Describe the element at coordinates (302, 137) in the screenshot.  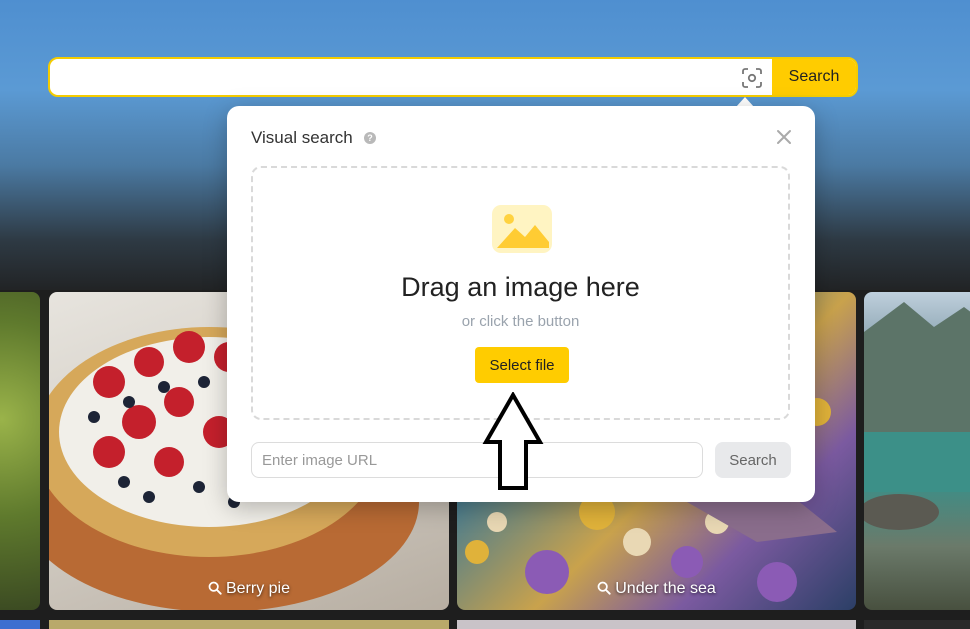
I see `popup-title: Visual search` at that location.